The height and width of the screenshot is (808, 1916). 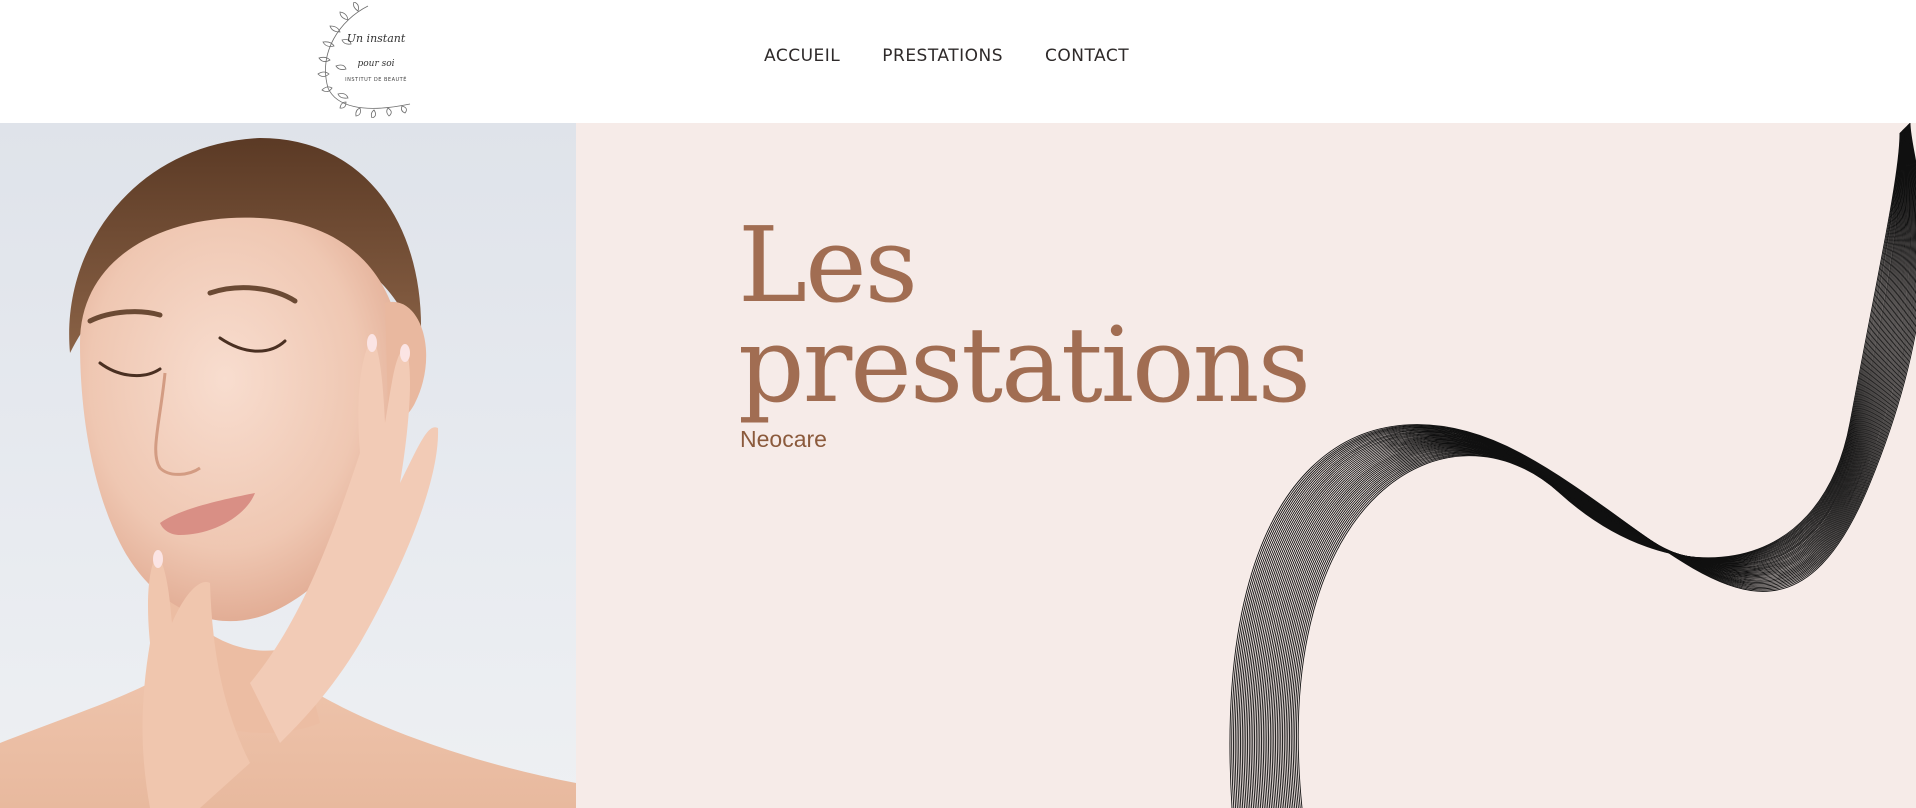 I want to click on main-nav: ACCUEIL PRESTATIONS CONTACT, so click(x=946, y=56).